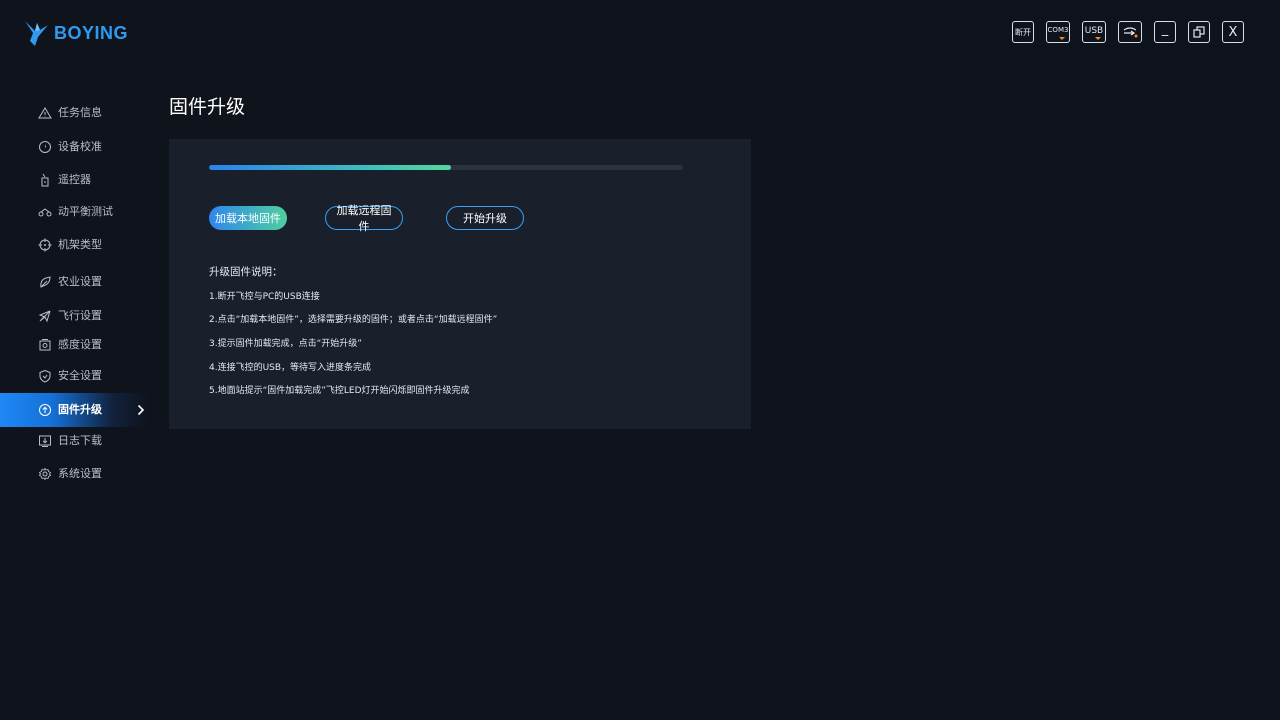  I want to click on download-box-icon, so click(45, 441).